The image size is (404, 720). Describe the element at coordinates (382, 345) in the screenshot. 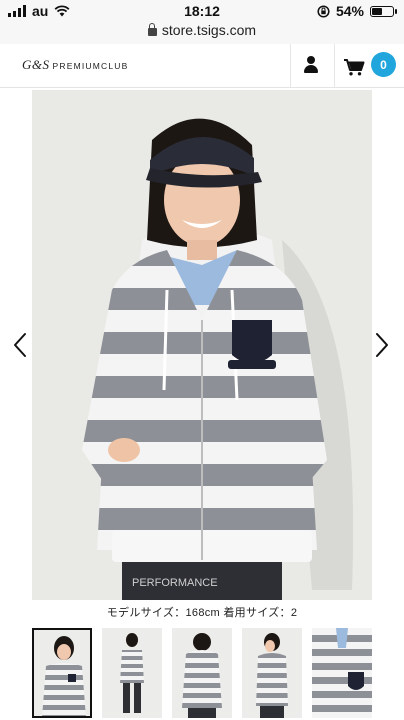

I see `next-image-button` at that location.